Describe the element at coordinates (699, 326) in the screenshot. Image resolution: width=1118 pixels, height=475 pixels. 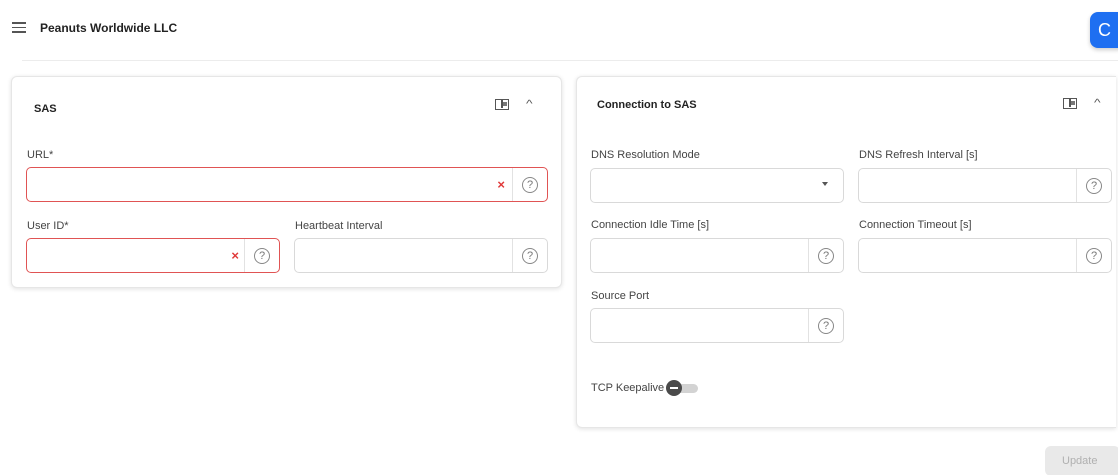
I see `source-port-input` at that location.